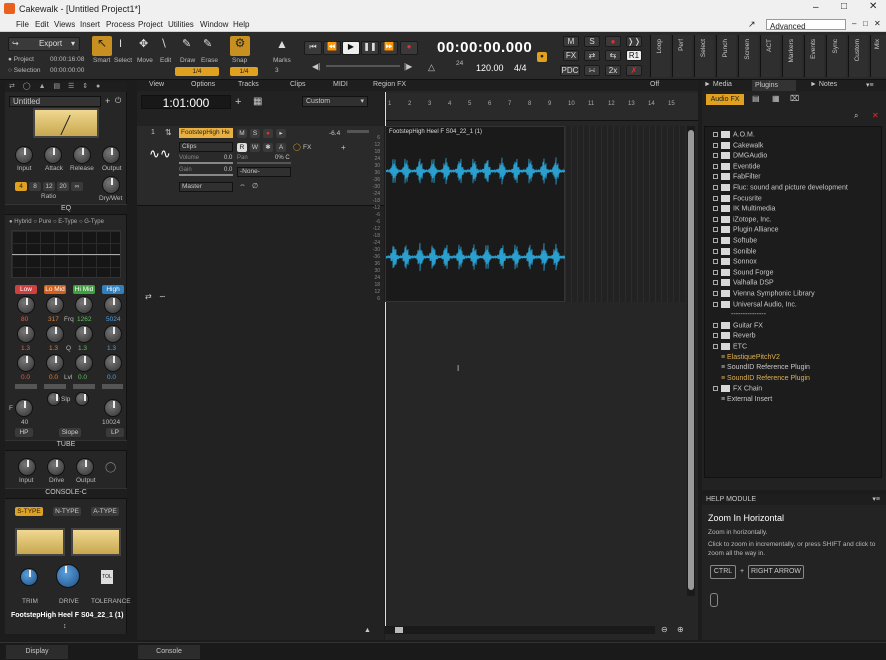  I want to click on tab-plugins: Plugins, so click(774, 85).